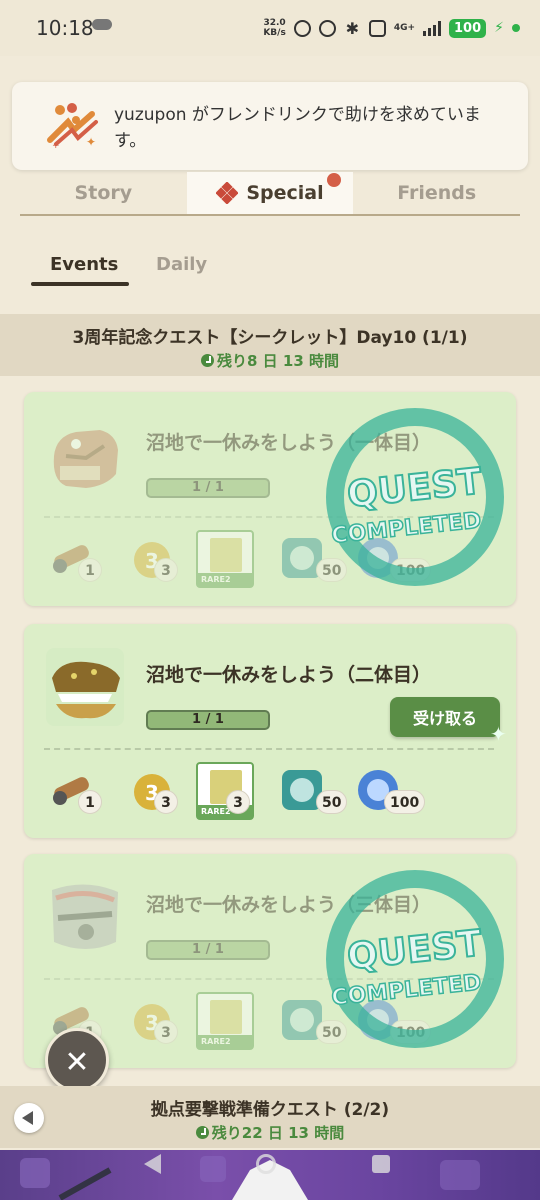 This screenshot has width=540, height=1200. What do you see at coordinates (391, 28) in the screenshot?
I see `status-icons: 32.0 KB/s ✱ 4G+ 100 ⚡` at bounding box center [391, 28].